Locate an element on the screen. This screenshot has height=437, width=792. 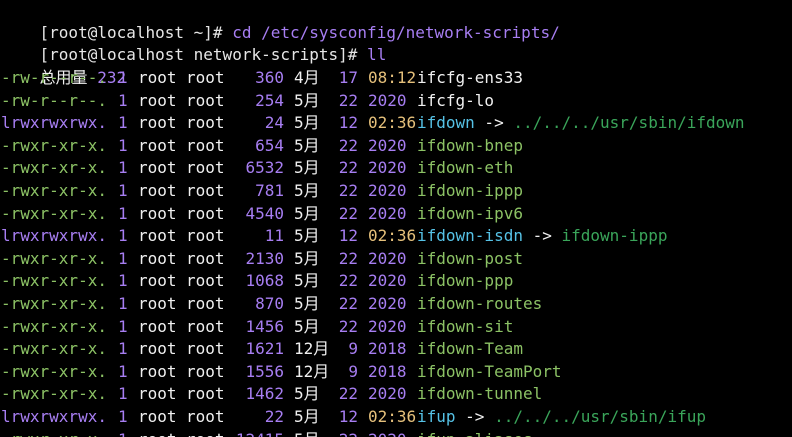
file-name: ifcfg-ens33 is located at coordinates (470, 77).